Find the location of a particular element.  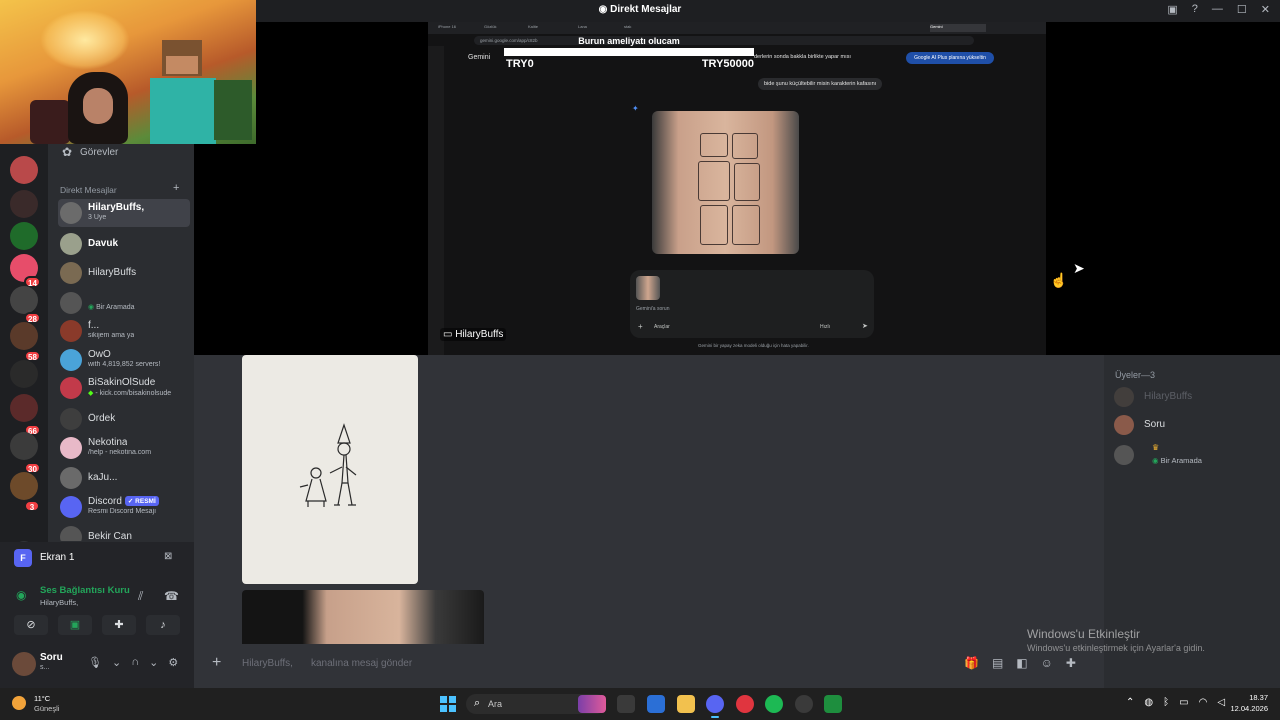

dm-item: Nekotina /help - nekotina.com is located at coordinates (124, 448).